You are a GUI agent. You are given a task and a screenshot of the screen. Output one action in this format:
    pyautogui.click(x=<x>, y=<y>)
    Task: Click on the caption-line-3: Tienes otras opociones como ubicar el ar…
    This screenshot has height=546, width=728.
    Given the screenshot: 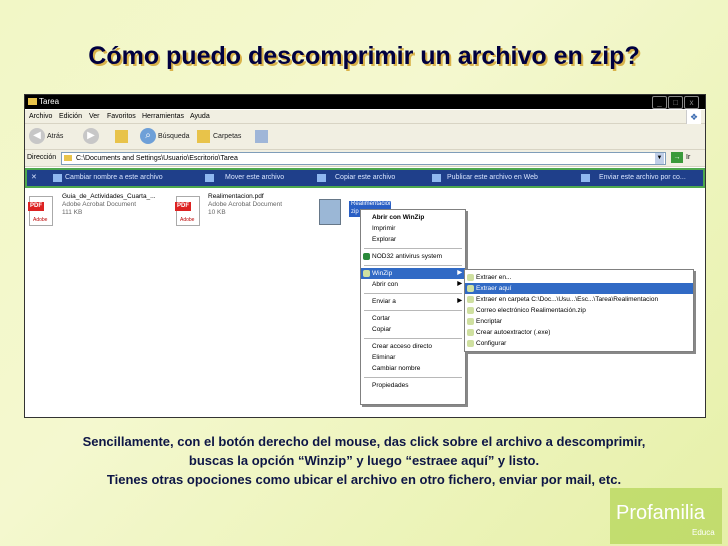 What is the action you would take?
    pyautogui.click(x=364, y=479)
    